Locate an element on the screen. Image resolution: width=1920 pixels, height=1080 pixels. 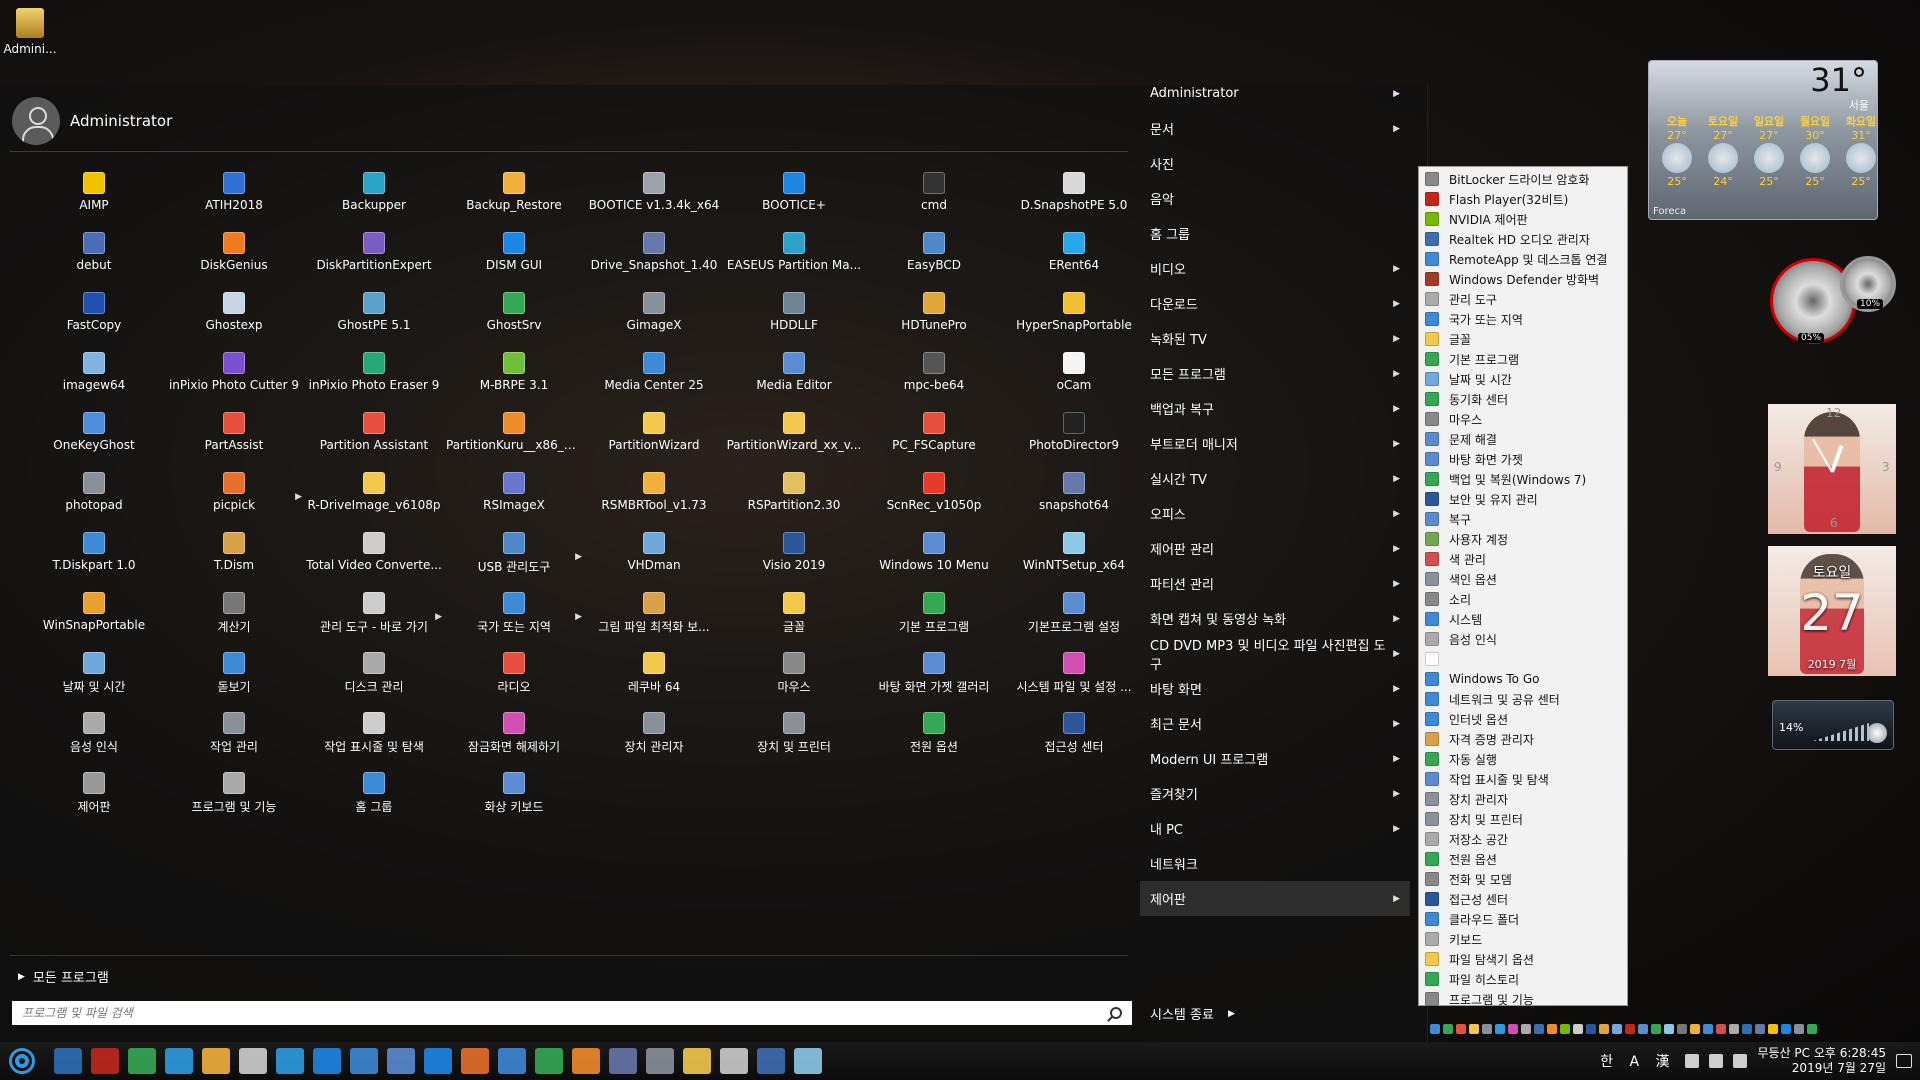
user-header: Administrator is located at coordinates (92, 121).